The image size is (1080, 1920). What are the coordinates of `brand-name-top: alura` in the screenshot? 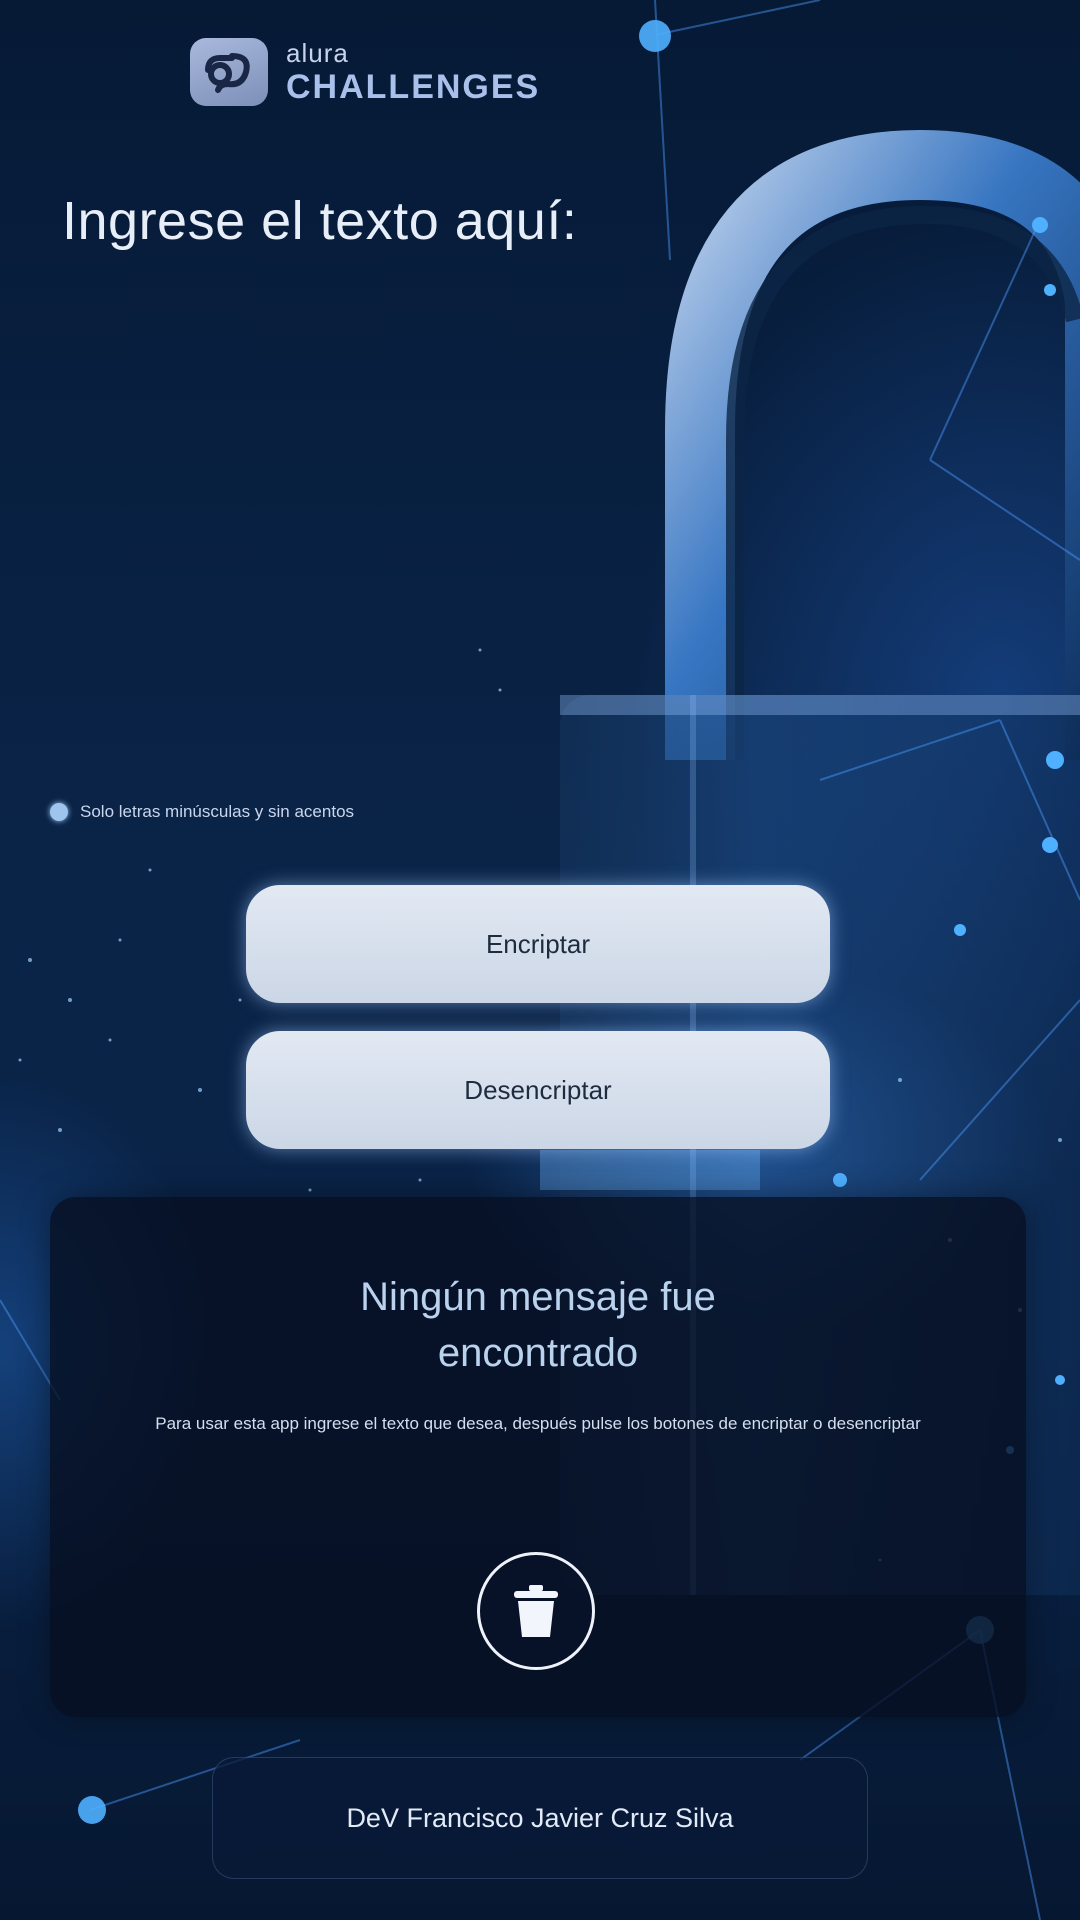 It's located at (317, 53).